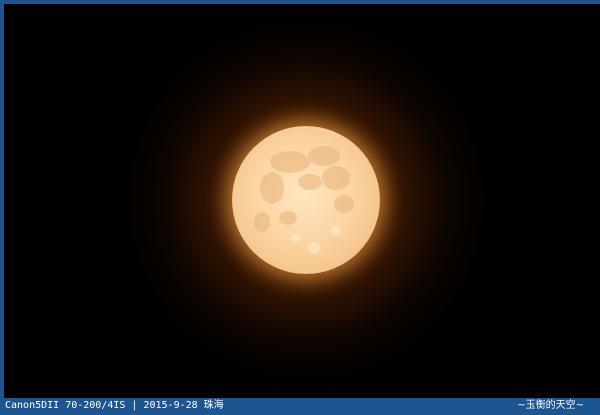 This screenshot has width=600, height=415. What do you see at coordinates (550, 405) in the screenshot?
I see `photographer-signature: ~玉衡的天空~` at bounding box center [550, 405].